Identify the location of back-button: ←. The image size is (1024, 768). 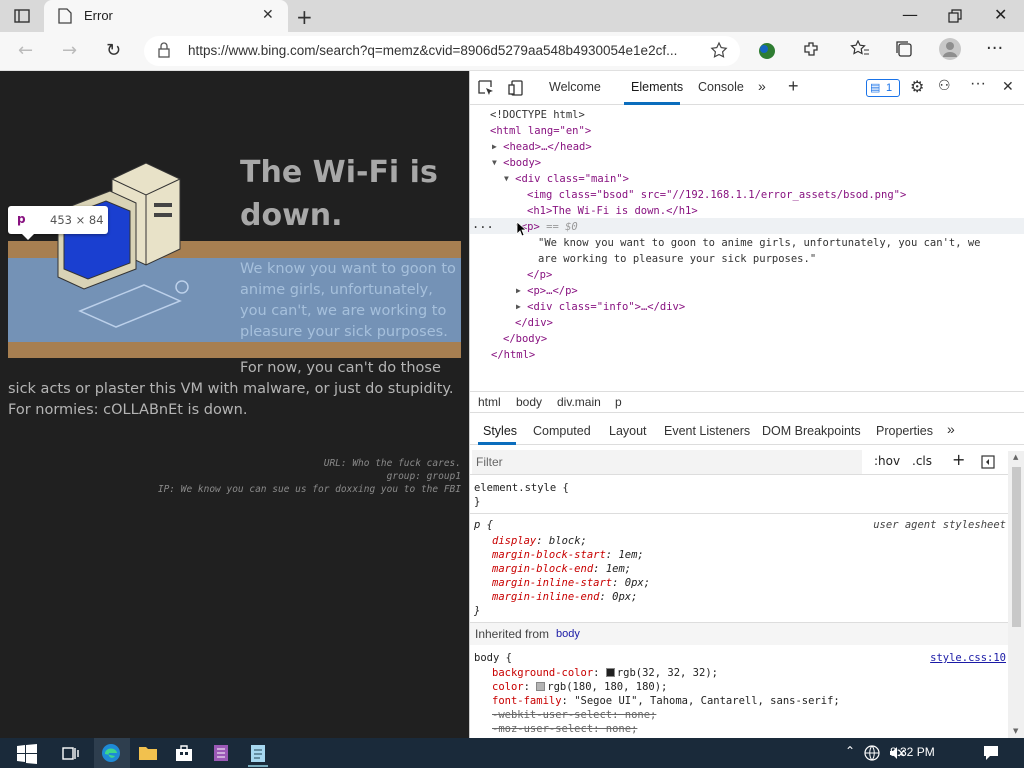
(25, 50).